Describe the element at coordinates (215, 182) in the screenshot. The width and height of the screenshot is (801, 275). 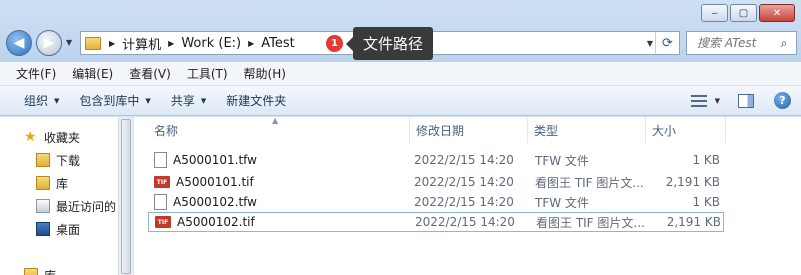
I see `file-name: A5000101.tif` at that location.